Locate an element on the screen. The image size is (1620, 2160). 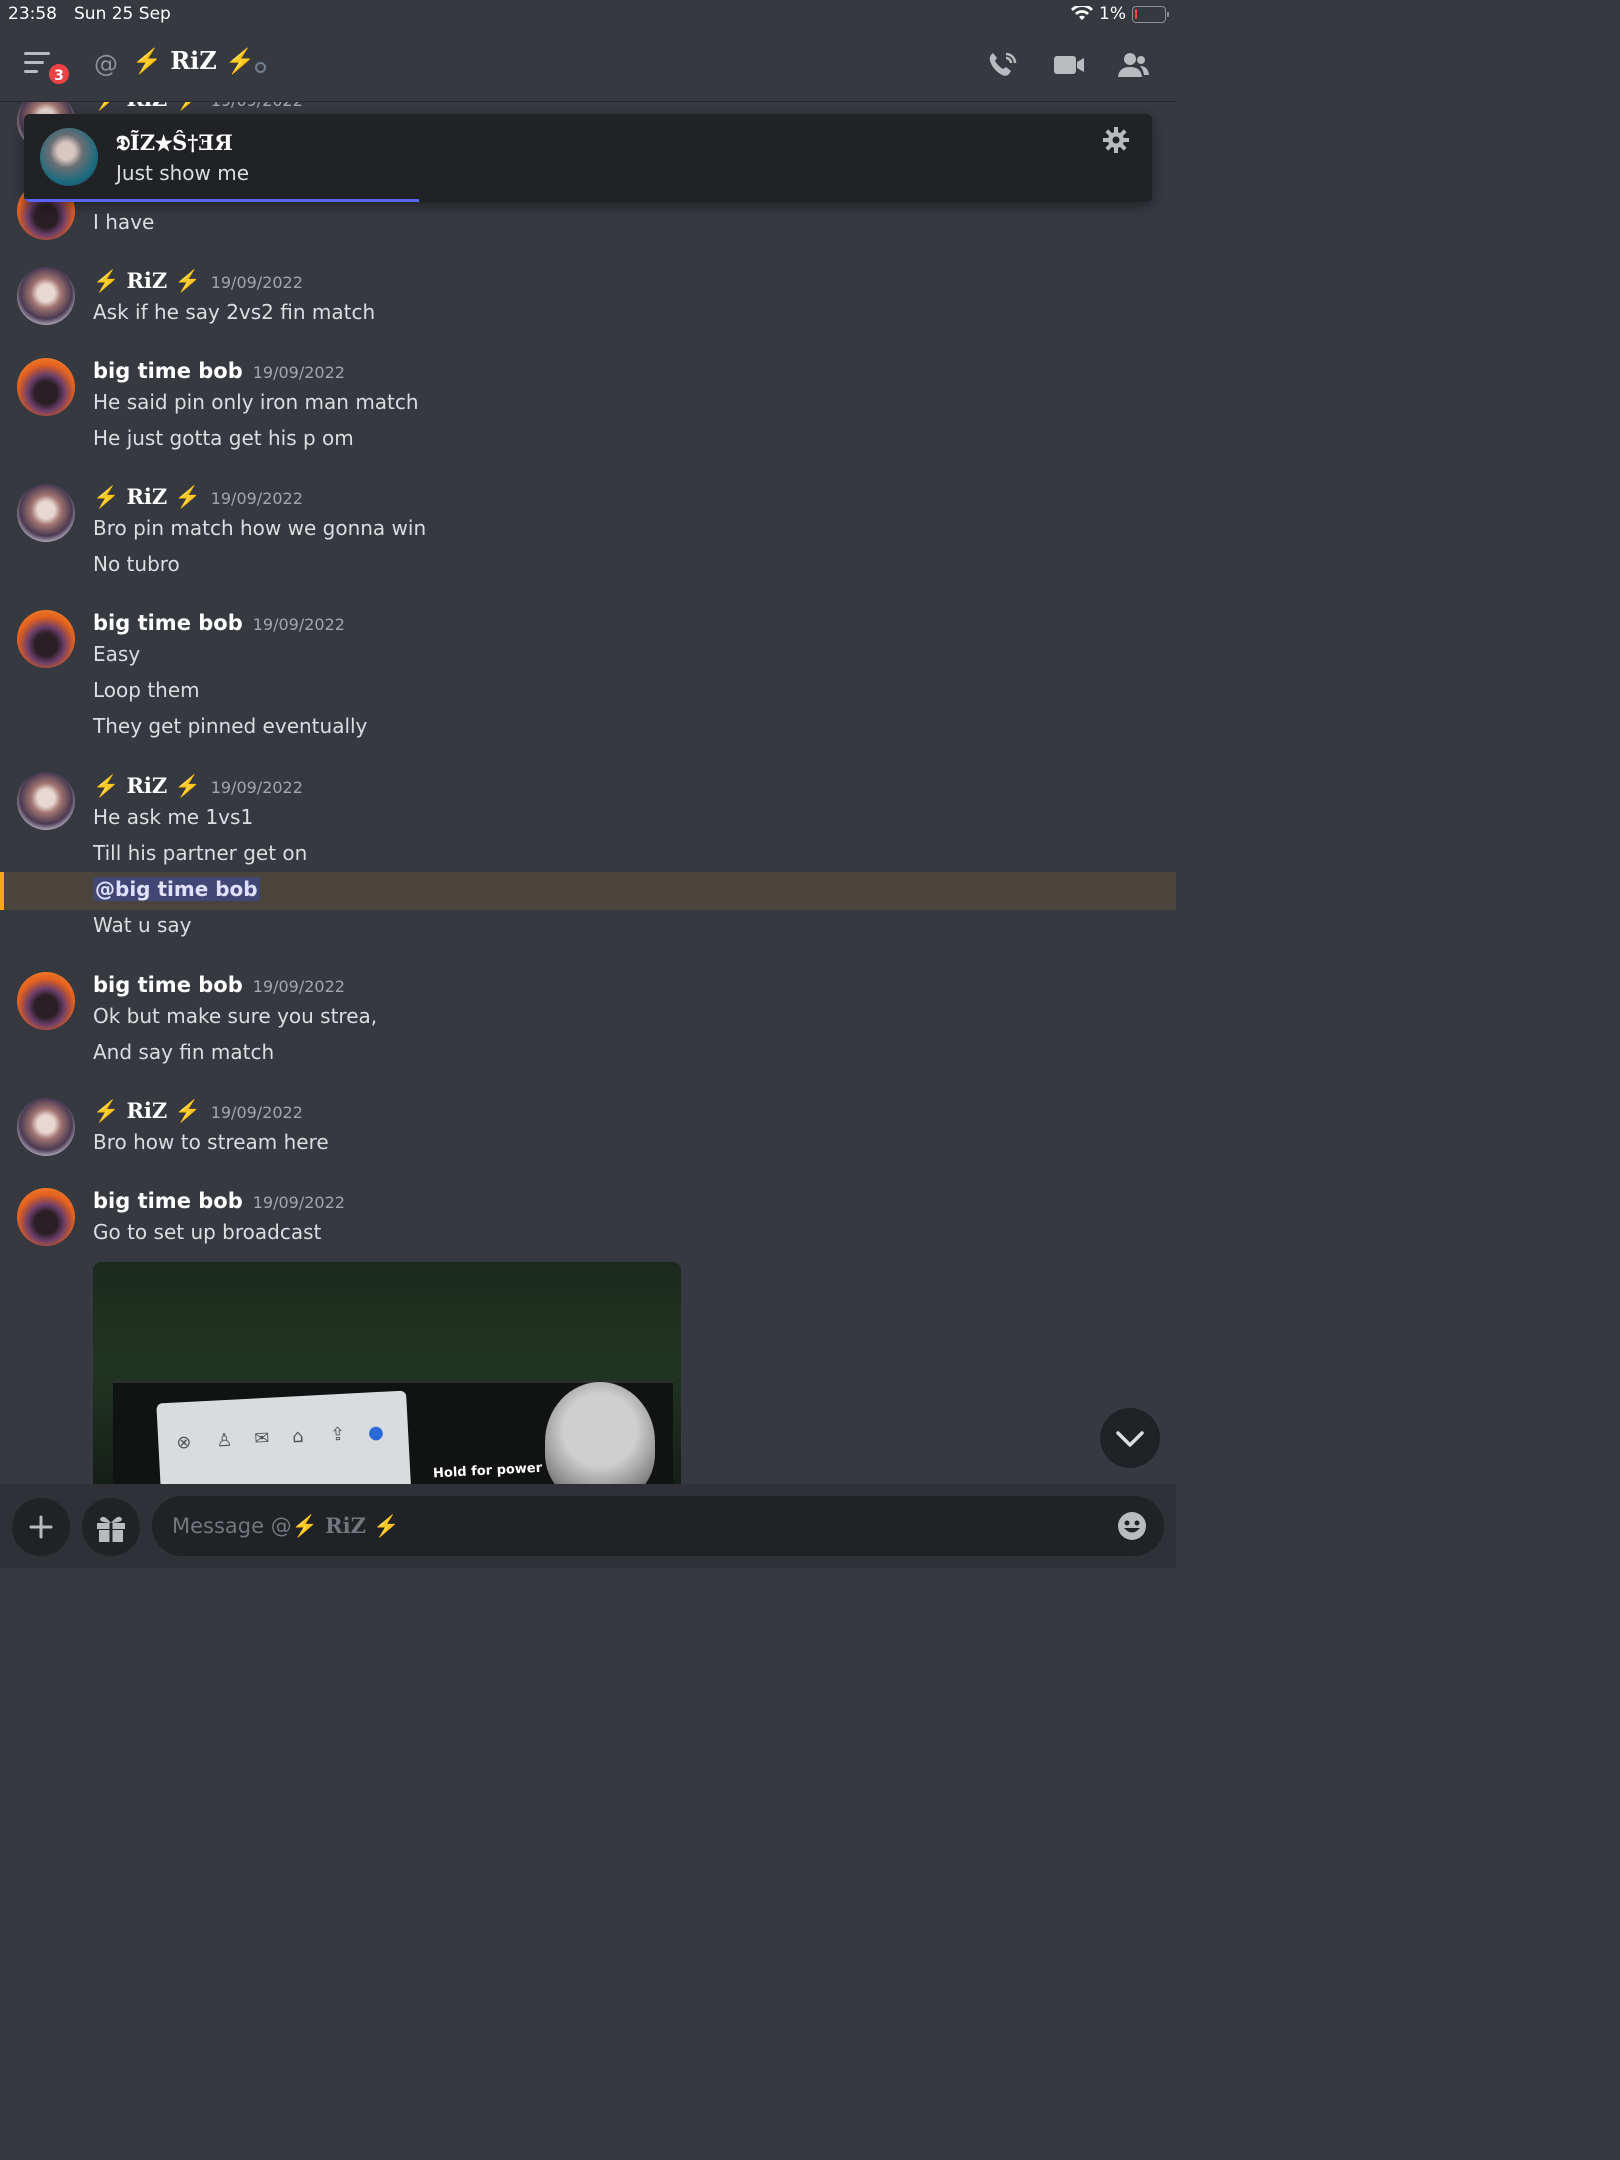
image-attachment: ⊗ ♙ ✉ ⌂ ⇪ ● Hold for power options is located at coordinates (387, 1373).